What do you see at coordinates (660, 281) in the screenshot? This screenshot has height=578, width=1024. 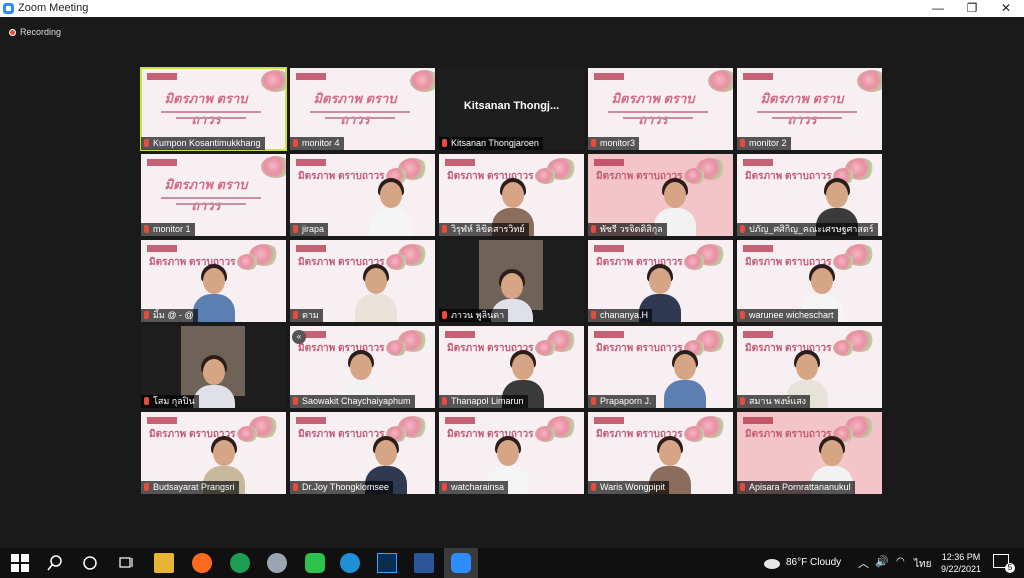 I see `participant-tile: มิตรภาพ ตราบถาวร chananya.H` at bounding box center [660, 281].